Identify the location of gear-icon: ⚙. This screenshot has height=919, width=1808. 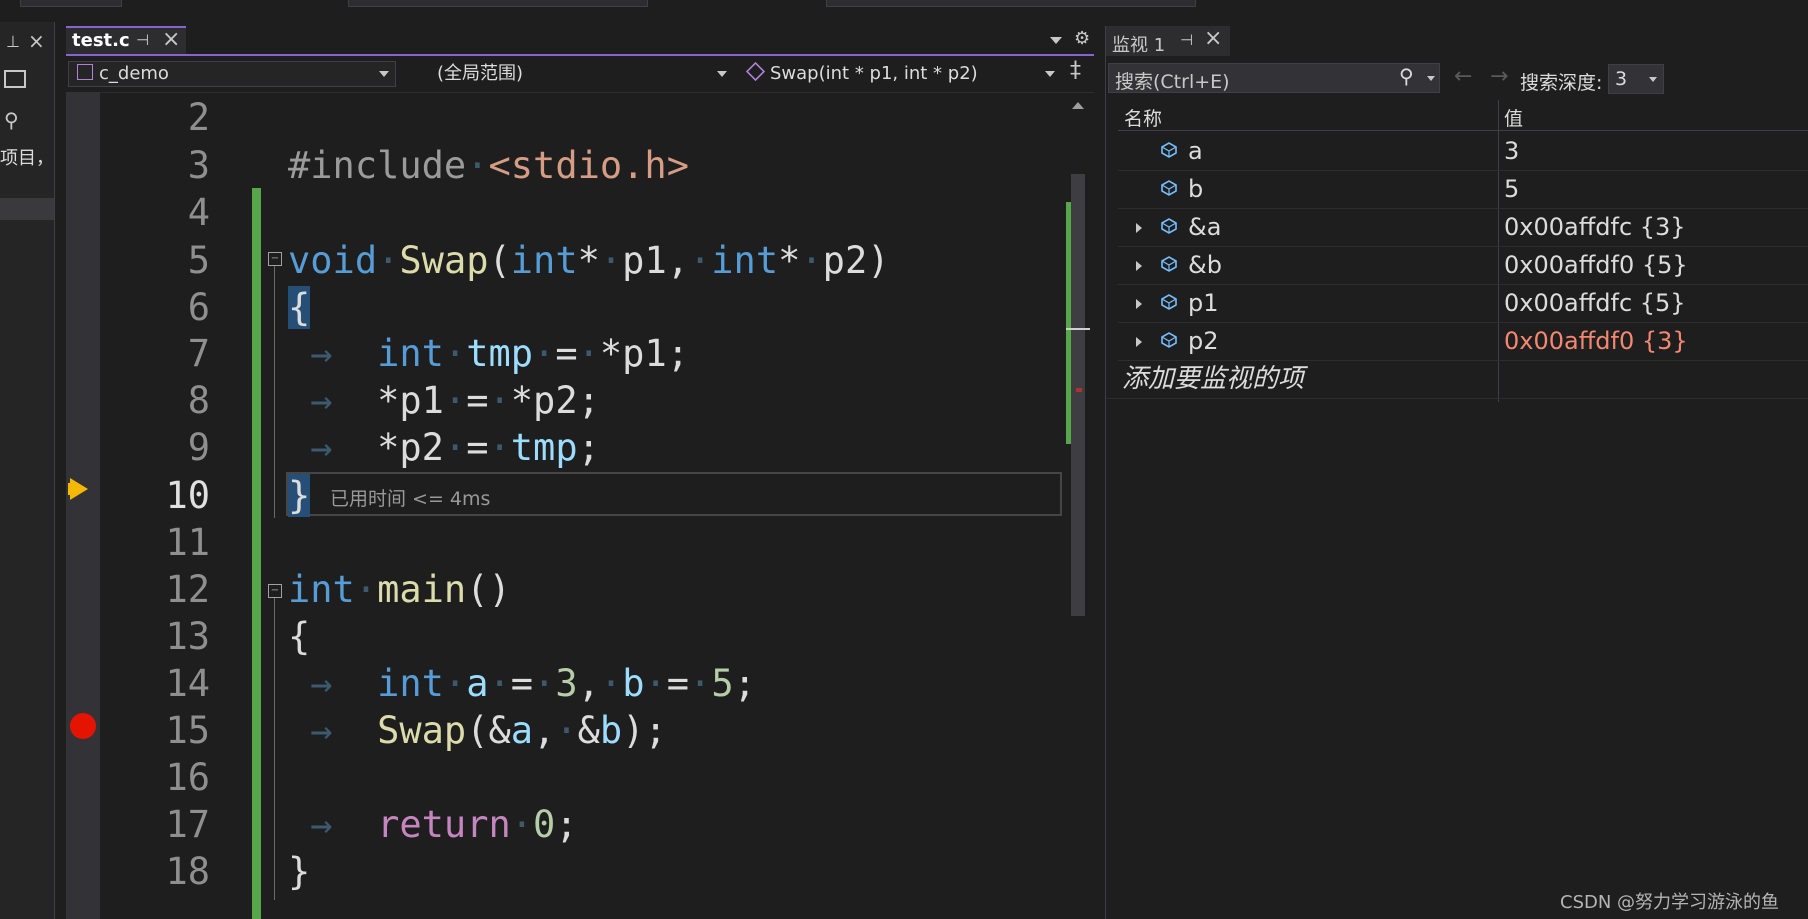
(1082, 38).